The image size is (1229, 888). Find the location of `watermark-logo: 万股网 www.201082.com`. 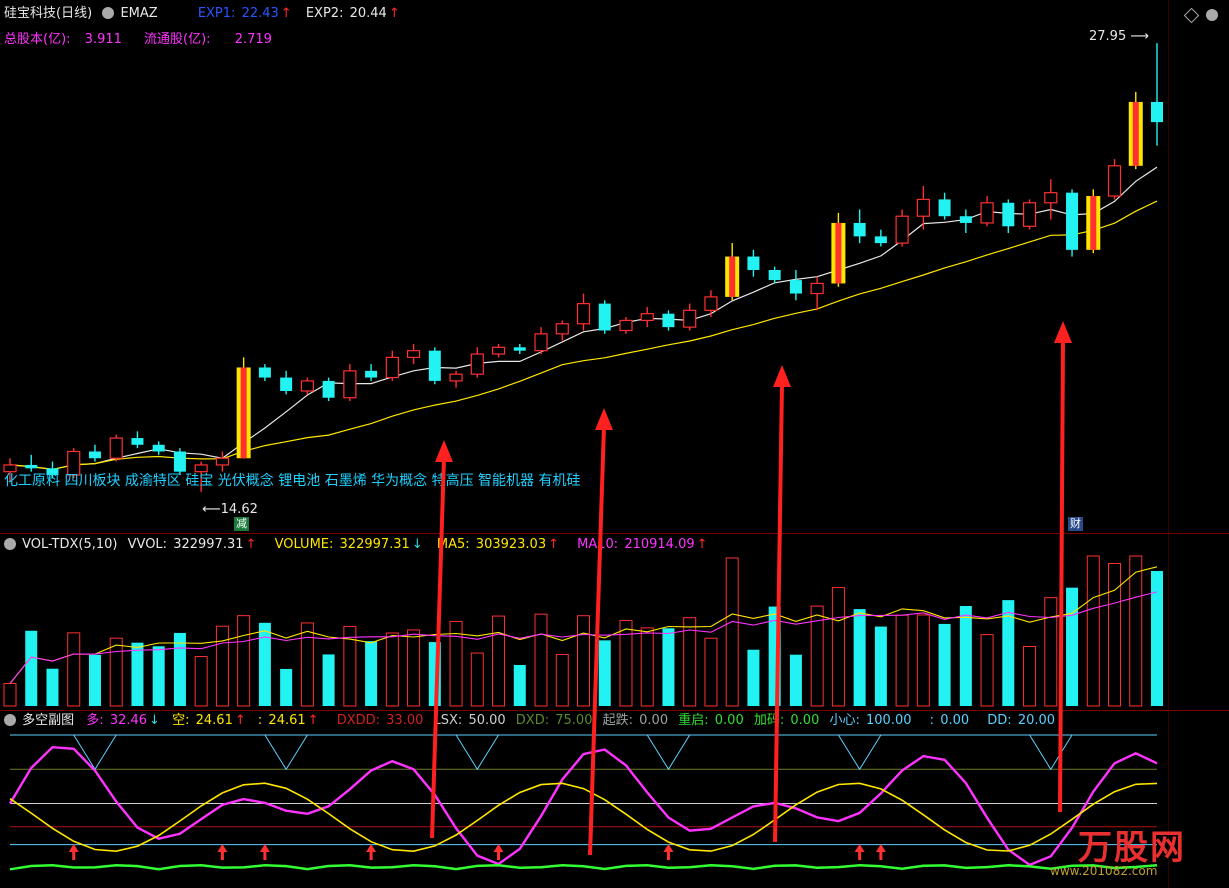

watermark-logo: 万股网 www.201082.com is located at coordinates (1110, 852).